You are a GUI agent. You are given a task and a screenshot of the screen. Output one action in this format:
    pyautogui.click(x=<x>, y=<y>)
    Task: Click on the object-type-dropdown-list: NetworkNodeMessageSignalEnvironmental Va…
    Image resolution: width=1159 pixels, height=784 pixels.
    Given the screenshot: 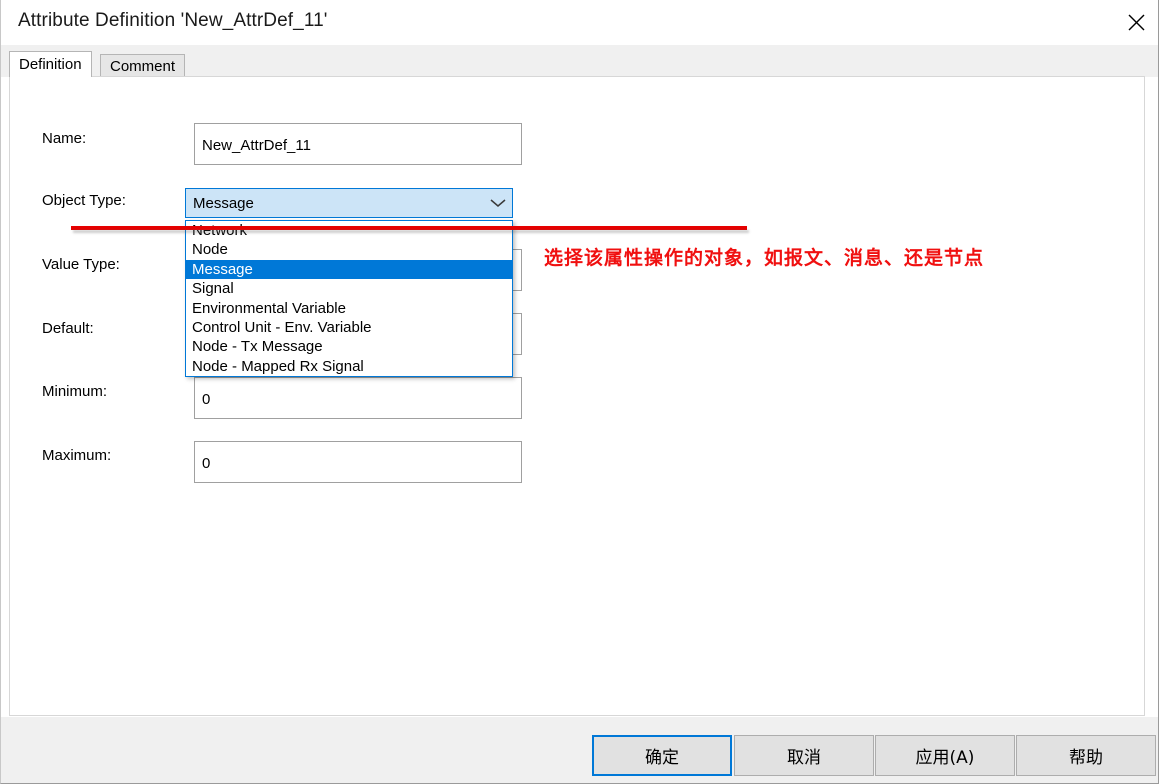 What is the action you would take?
    pyautogui.click(x=349, y=299)
    